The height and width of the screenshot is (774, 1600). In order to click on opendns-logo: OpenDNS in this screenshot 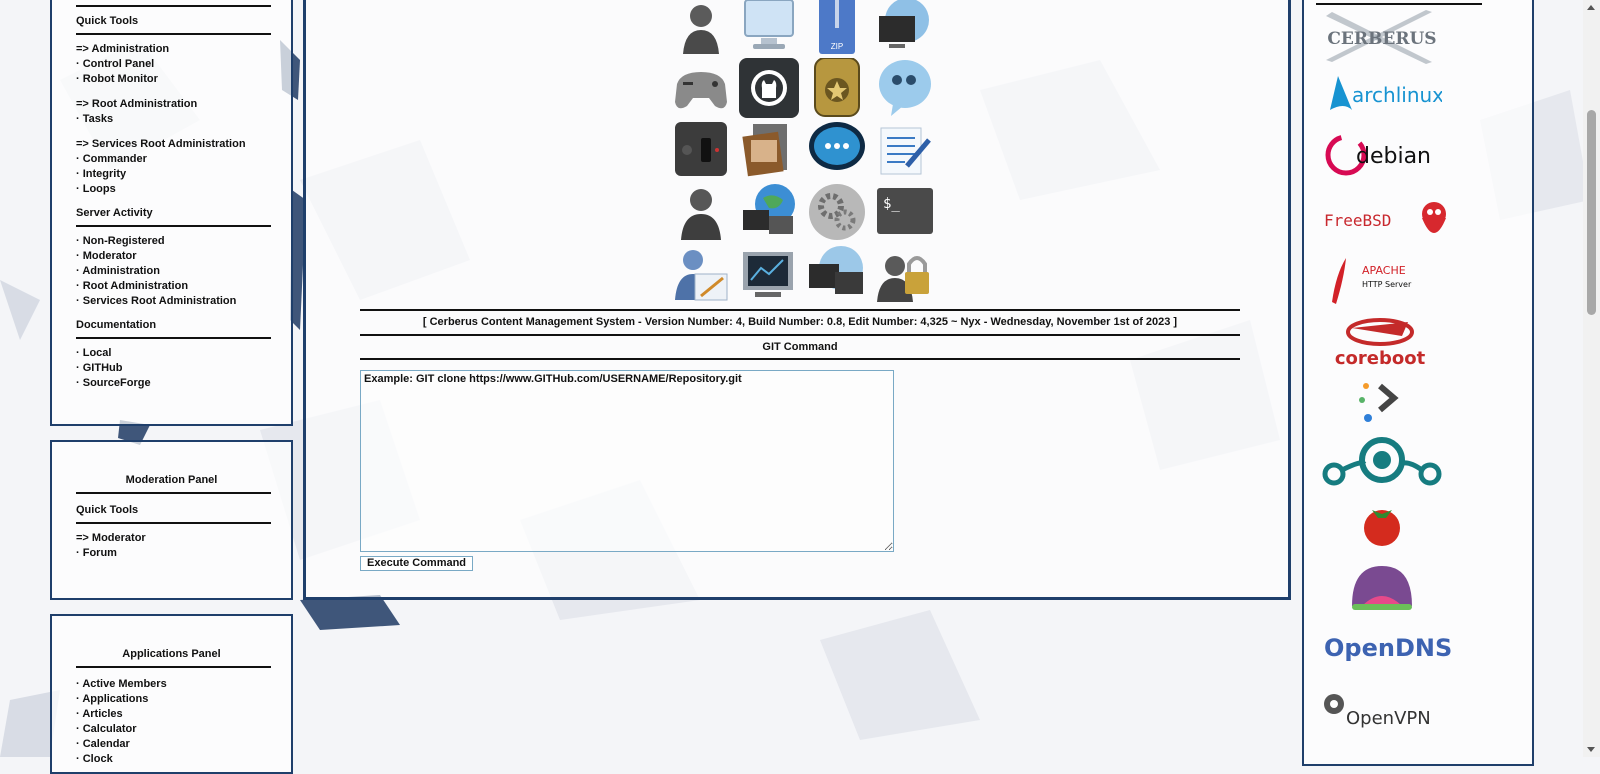, I will do `click(1387, 646)`.